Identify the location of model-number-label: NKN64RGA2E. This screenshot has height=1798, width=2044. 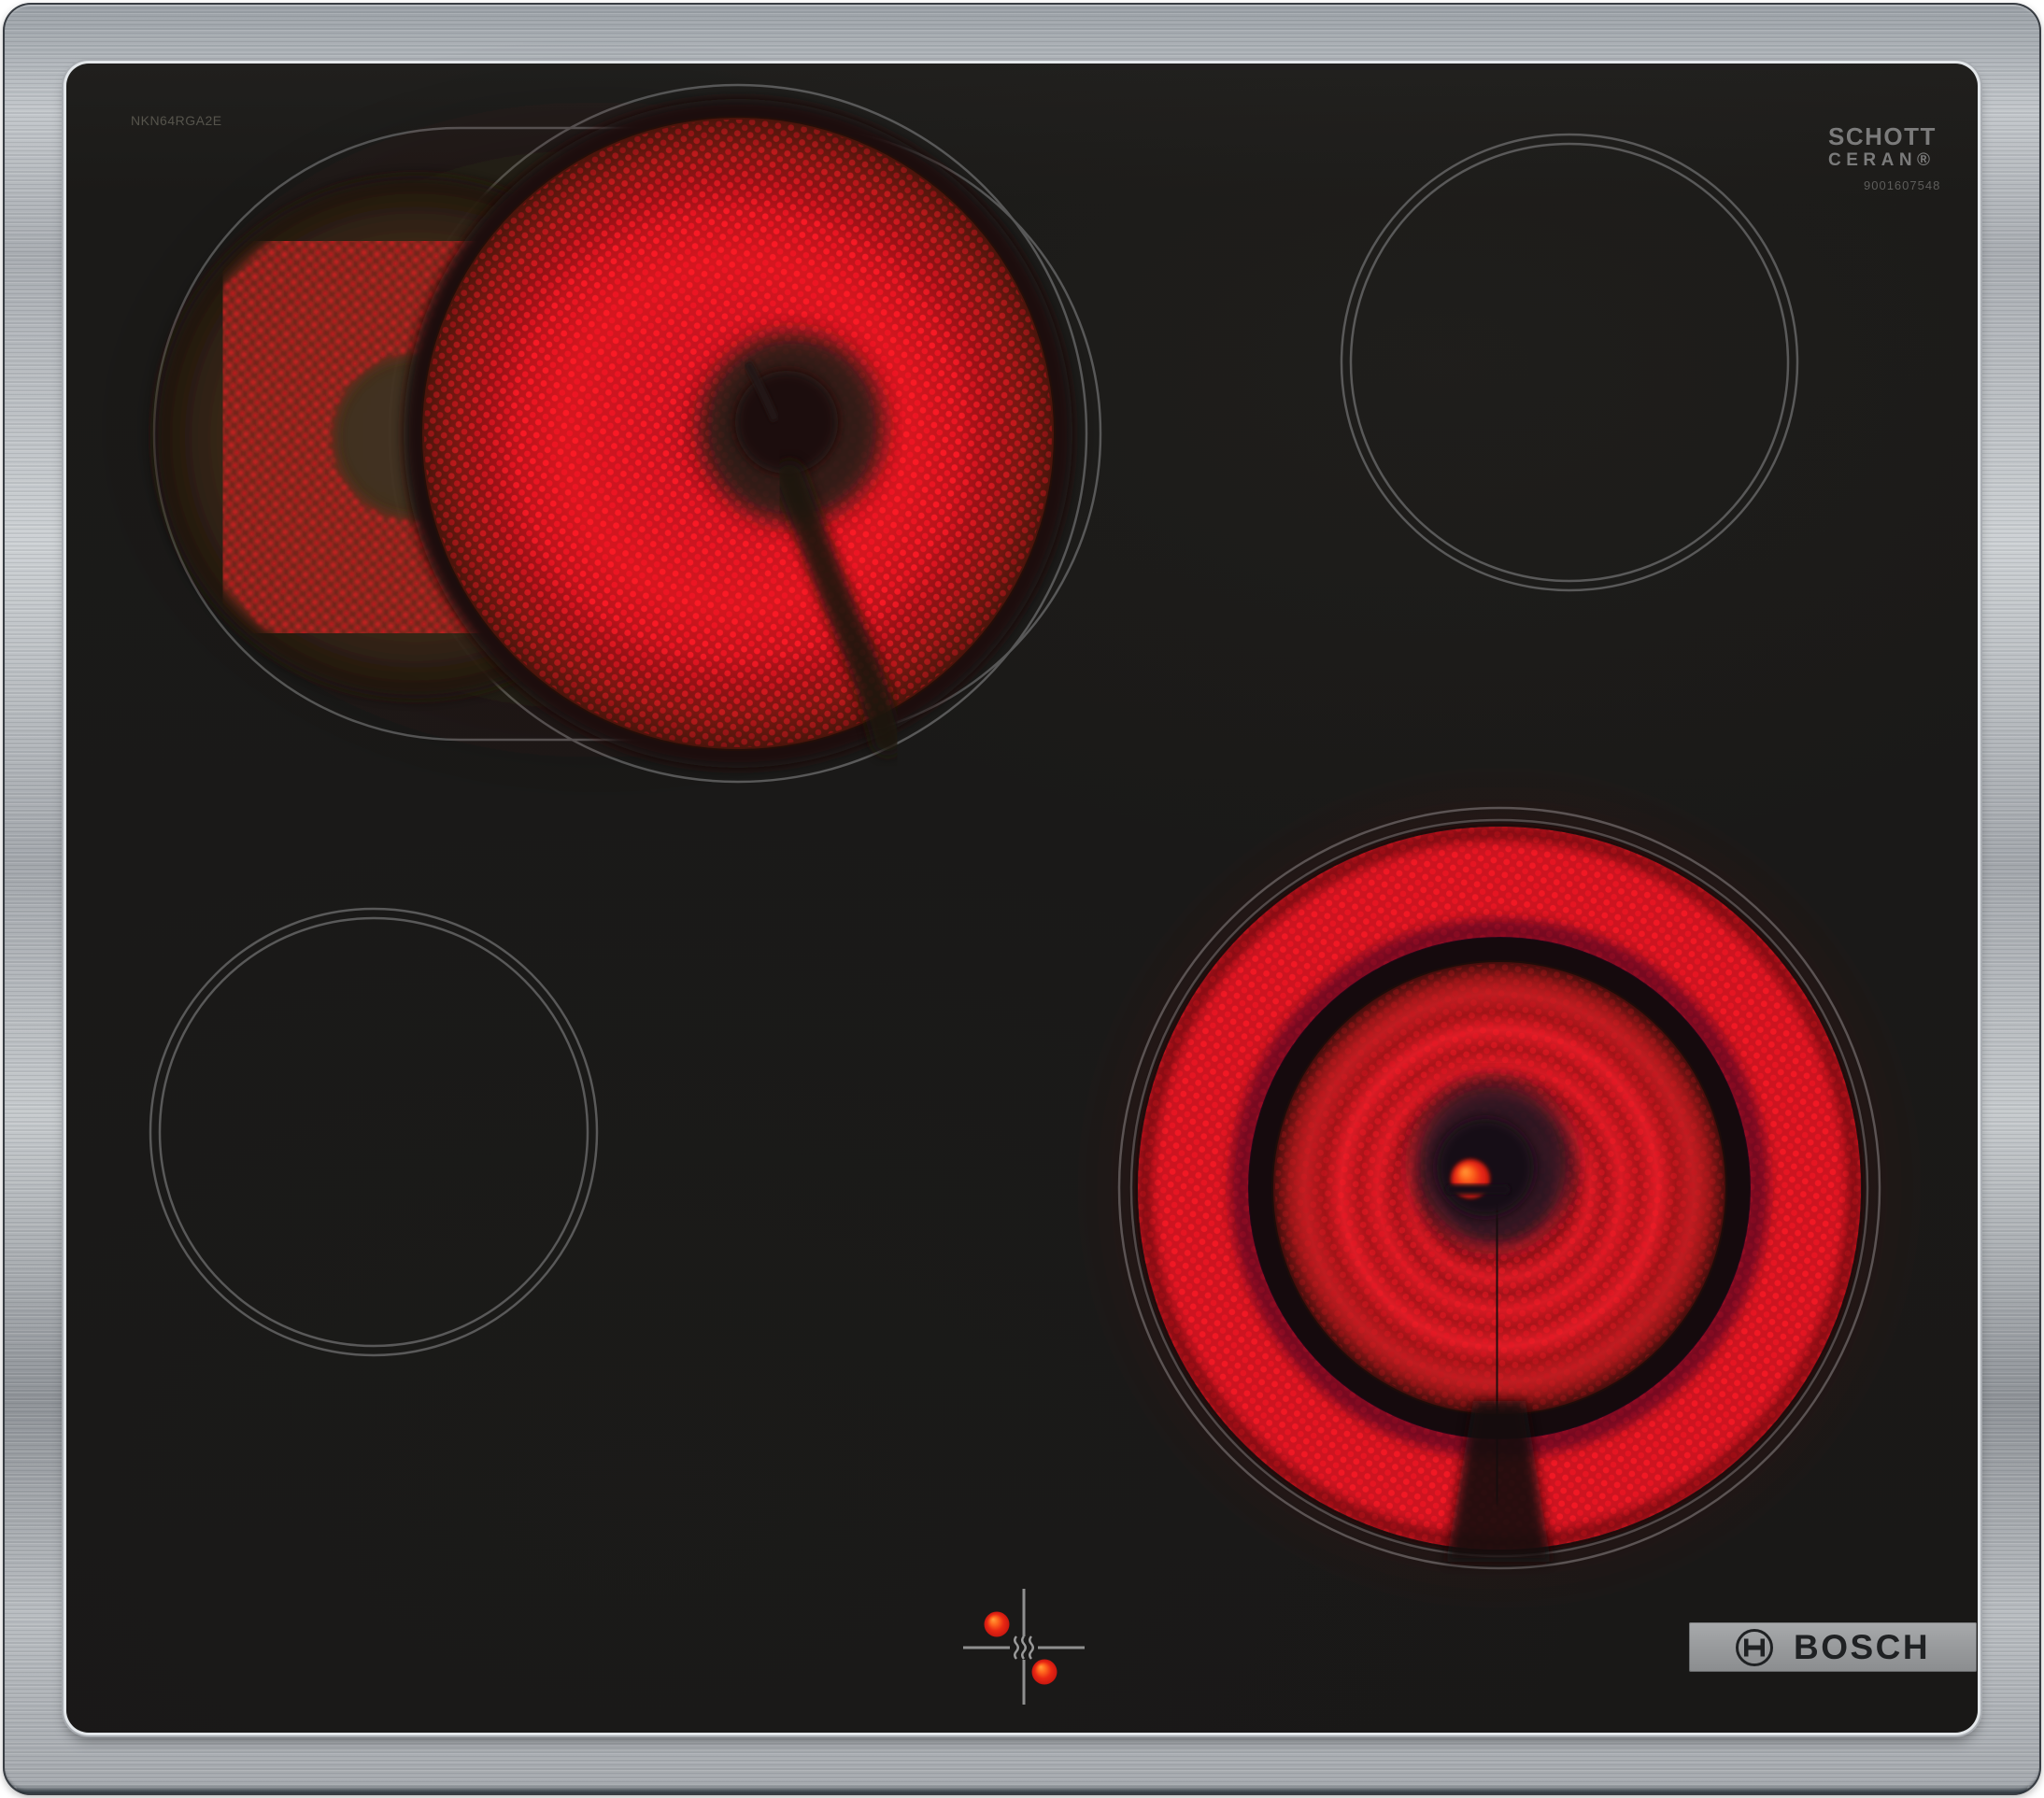
(176, 120).